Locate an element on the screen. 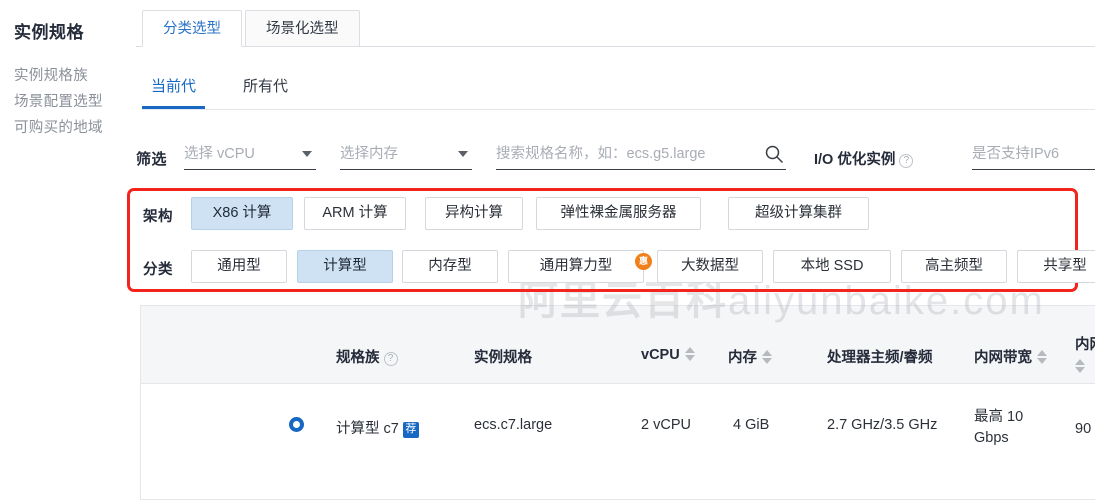 The height and width of the screenshot is (500, 1095). chip-compute: 计算型 is located at coordinates (345, 266).